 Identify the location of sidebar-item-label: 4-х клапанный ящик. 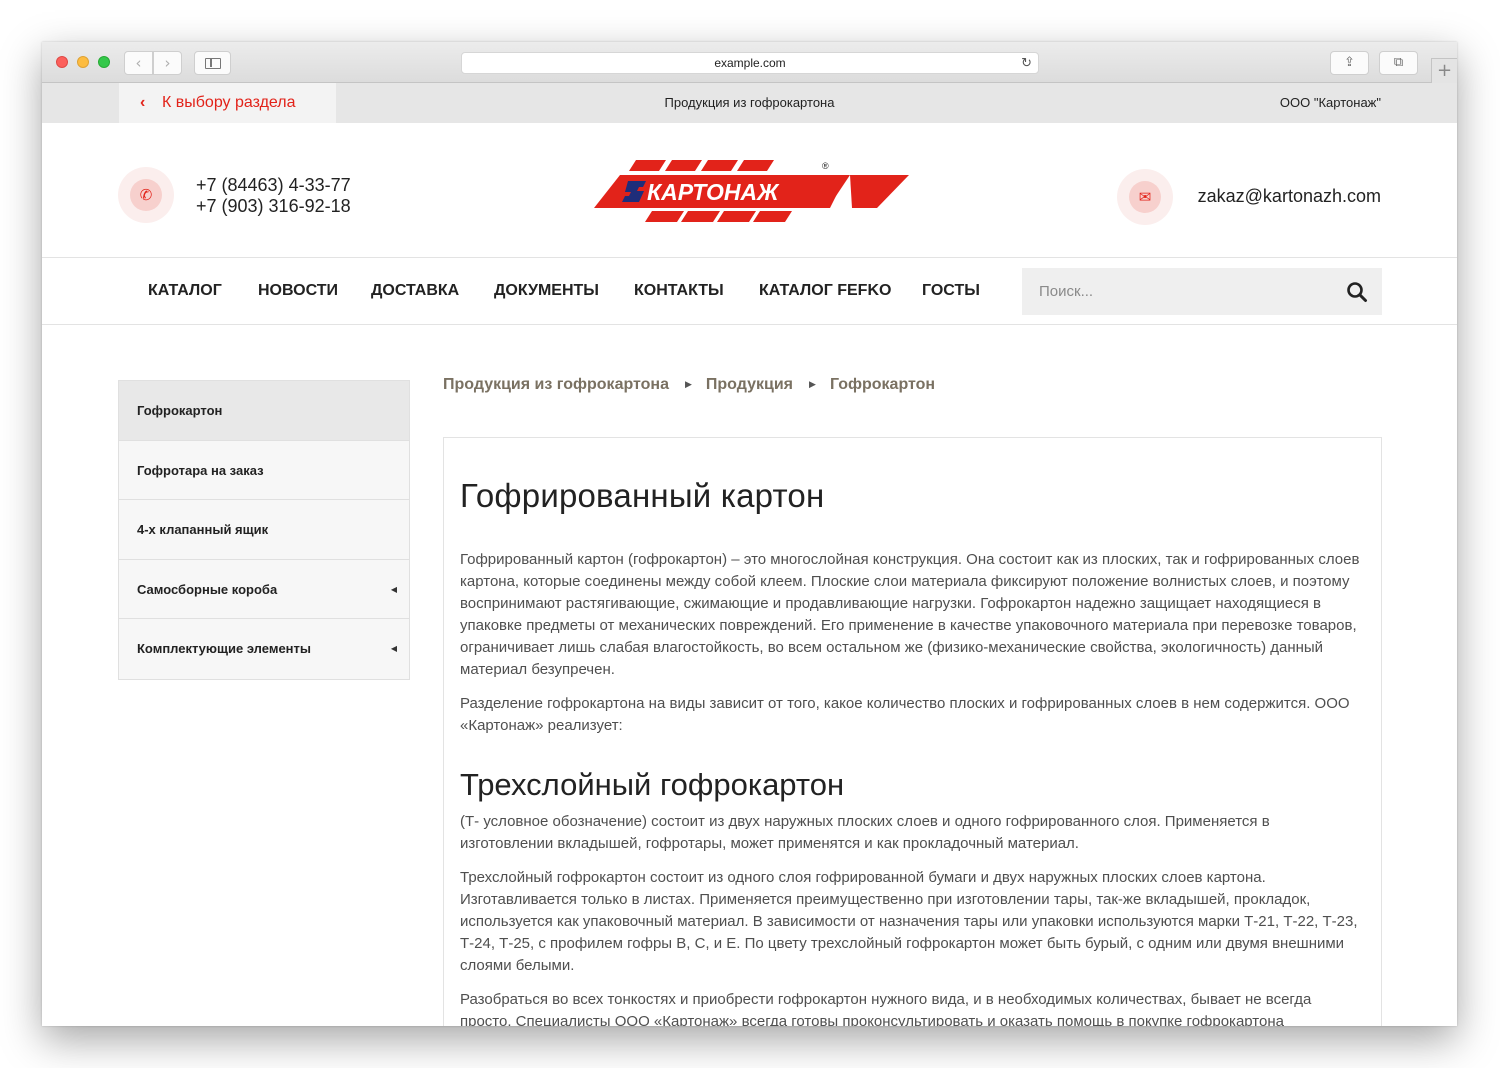
(203, 530).